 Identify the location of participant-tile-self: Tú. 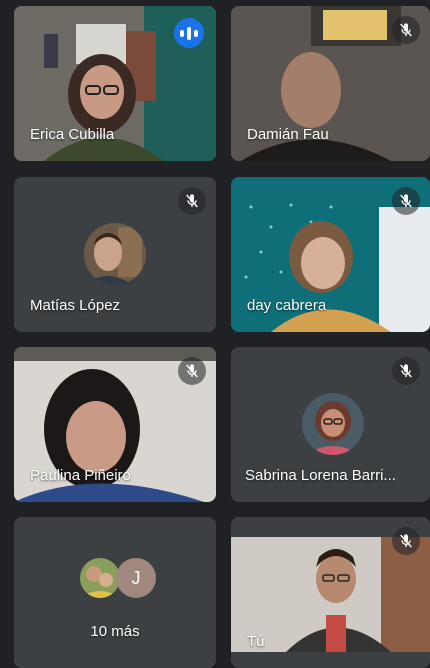
(330, 592).